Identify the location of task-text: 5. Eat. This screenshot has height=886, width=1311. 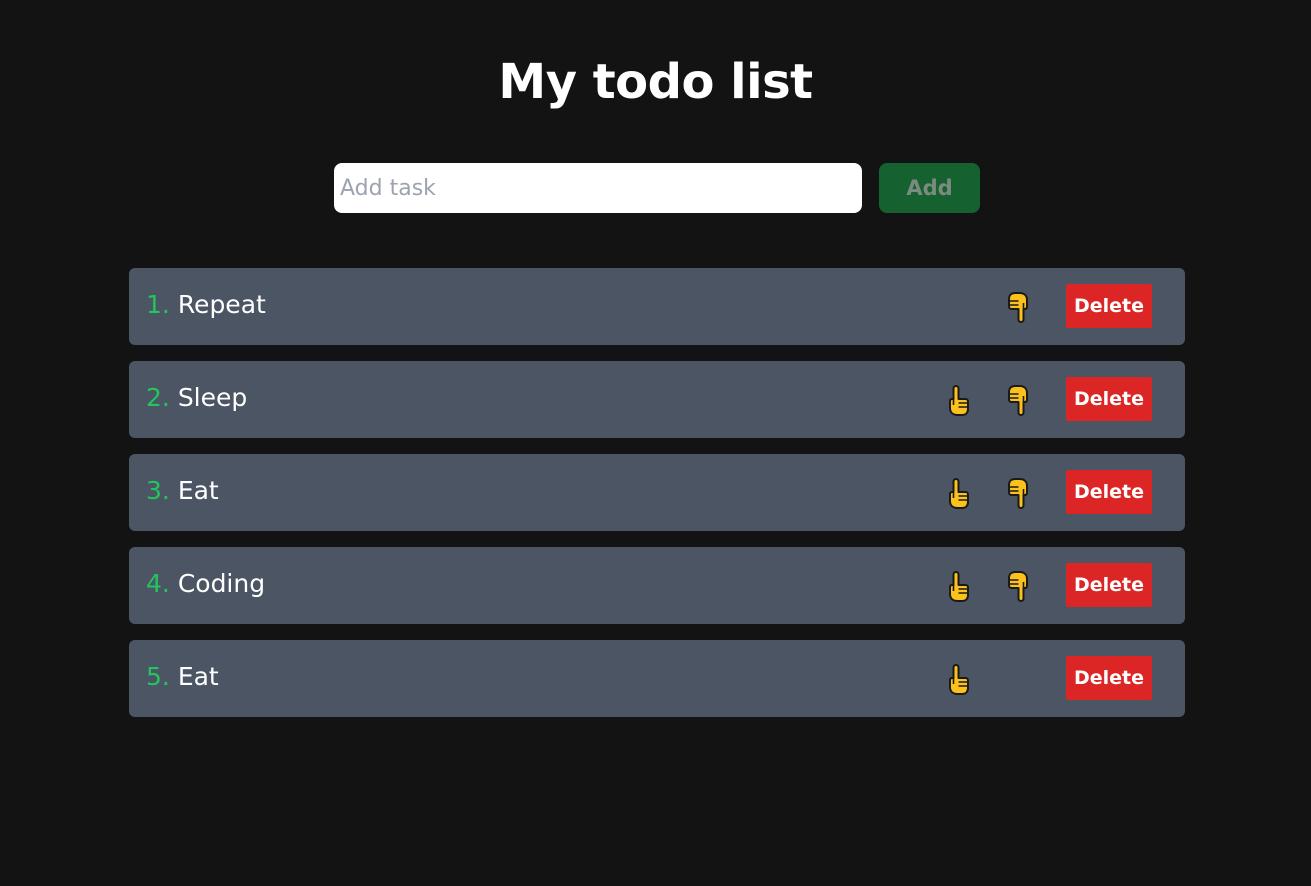
(182, 678).